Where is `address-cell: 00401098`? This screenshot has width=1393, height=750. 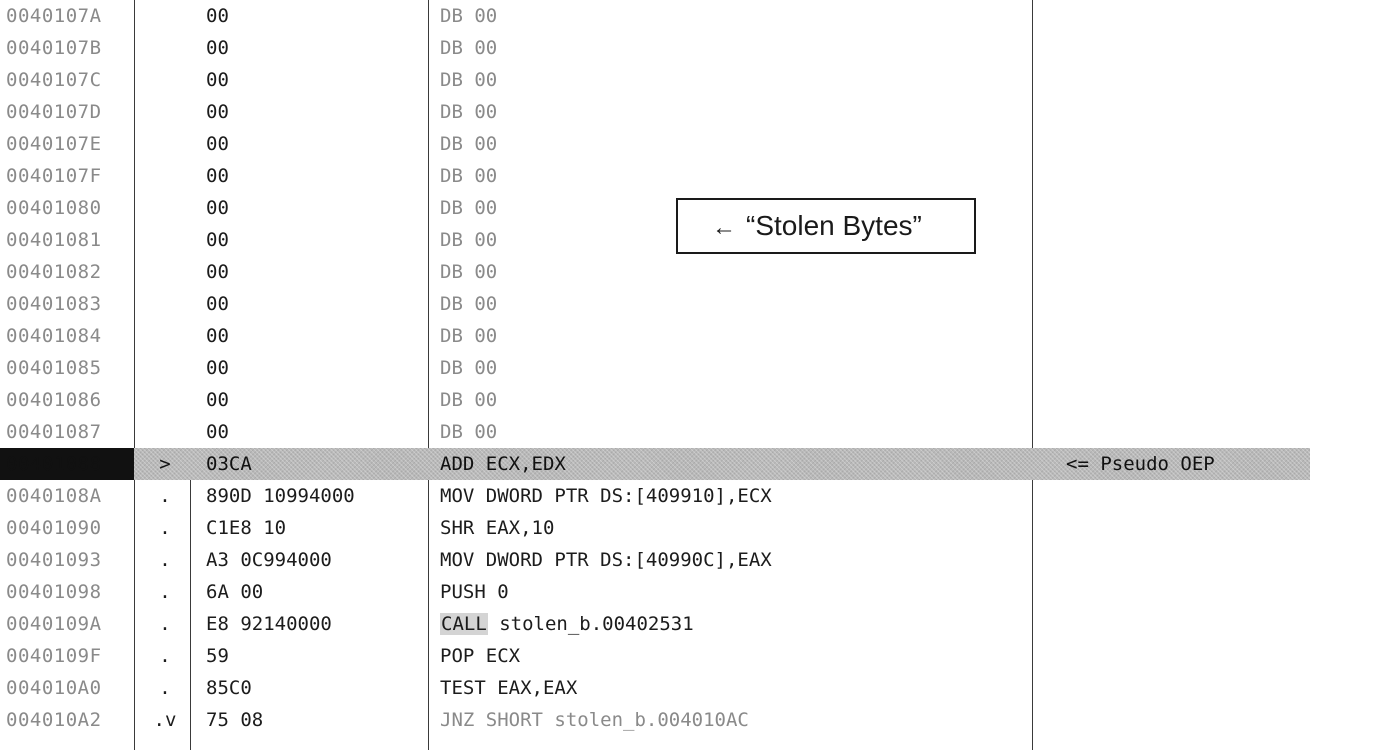 address-cell: 00401098 is located at coordinates (54, 592).